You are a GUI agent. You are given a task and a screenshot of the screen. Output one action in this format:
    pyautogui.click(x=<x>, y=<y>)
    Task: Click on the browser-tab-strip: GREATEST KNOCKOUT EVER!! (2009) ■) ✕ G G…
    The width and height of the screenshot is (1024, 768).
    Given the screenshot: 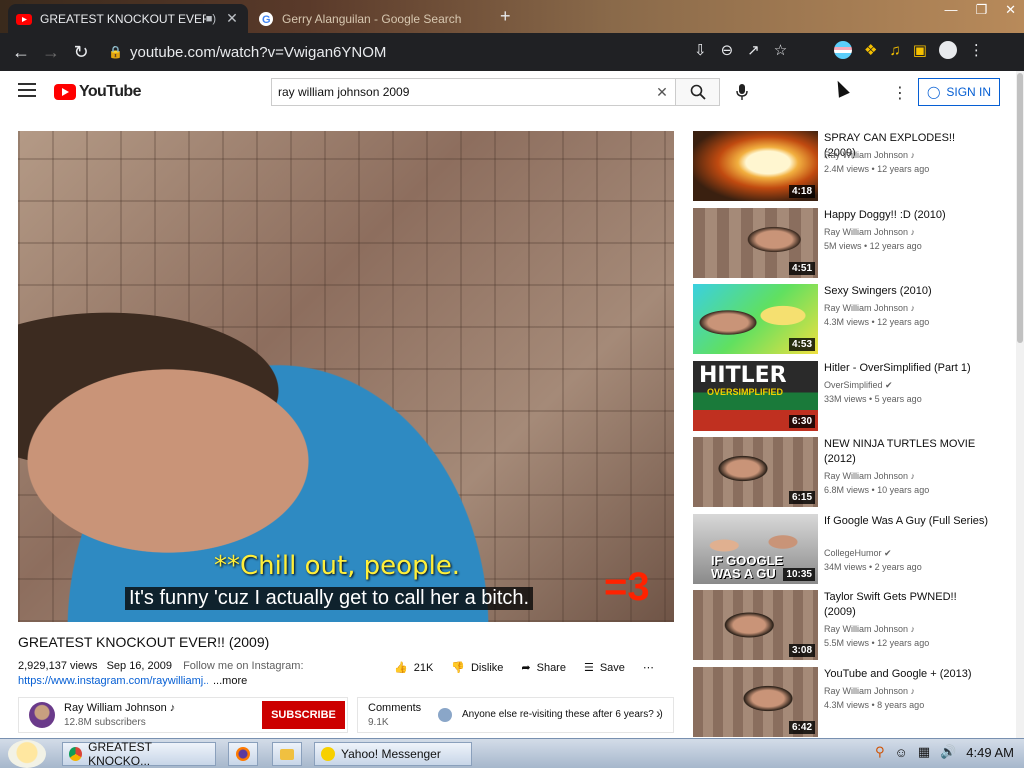 What is the action you would take?
    pyautogui.click(x=512, y=16)
    